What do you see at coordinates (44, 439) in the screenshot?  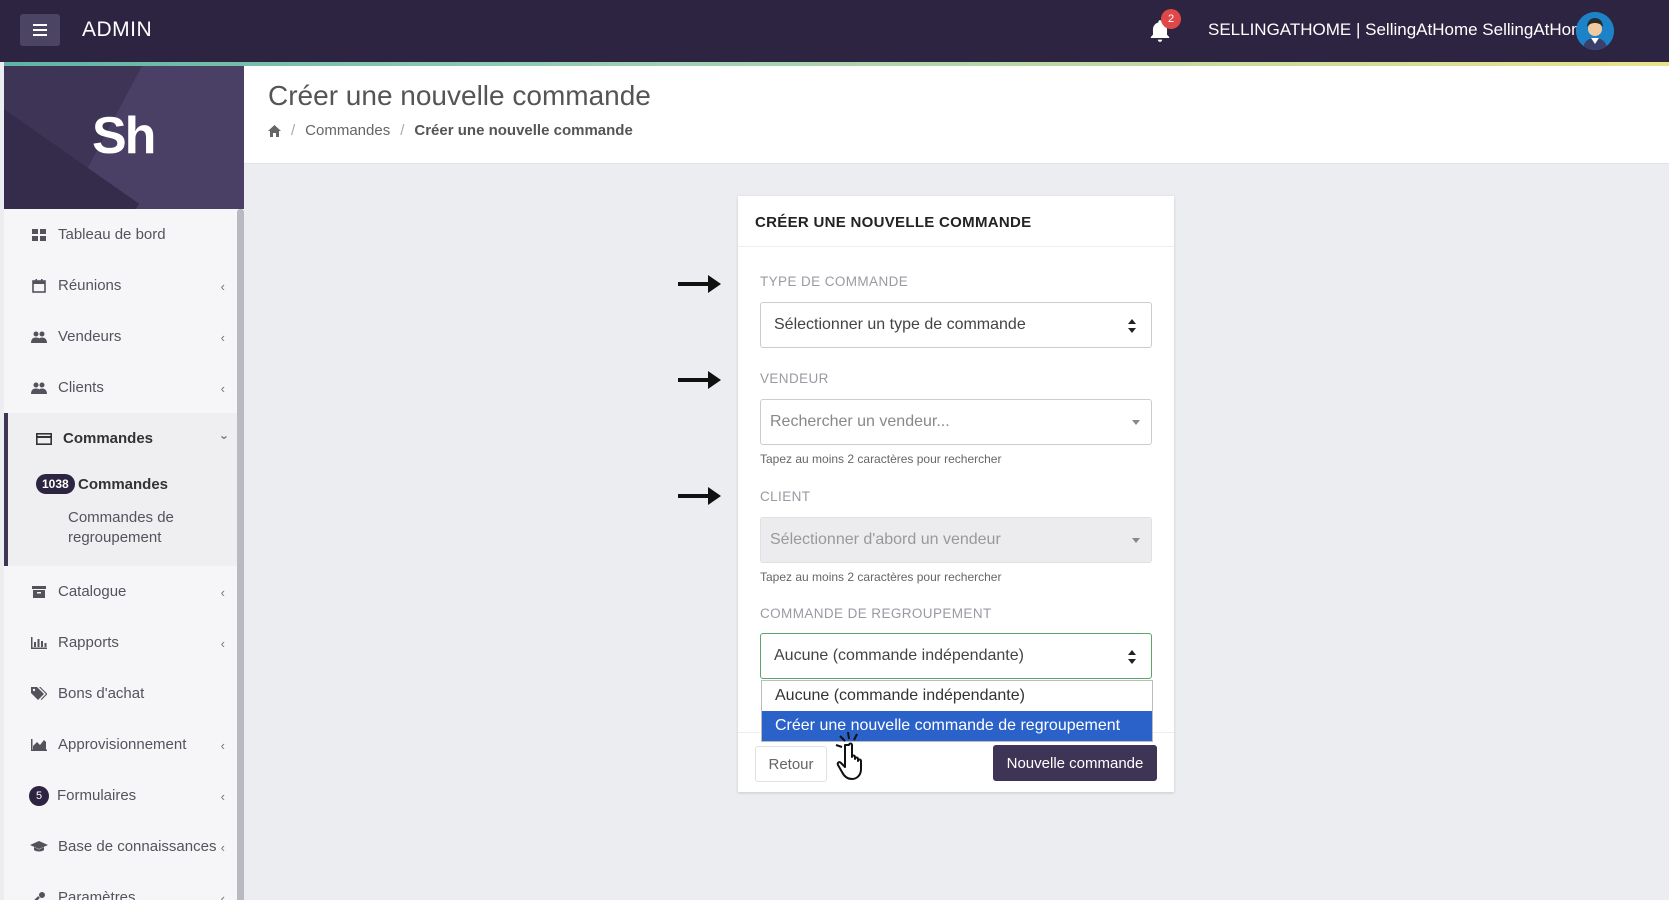 I see `credit-card-icon` at bounding box center [44, 439].